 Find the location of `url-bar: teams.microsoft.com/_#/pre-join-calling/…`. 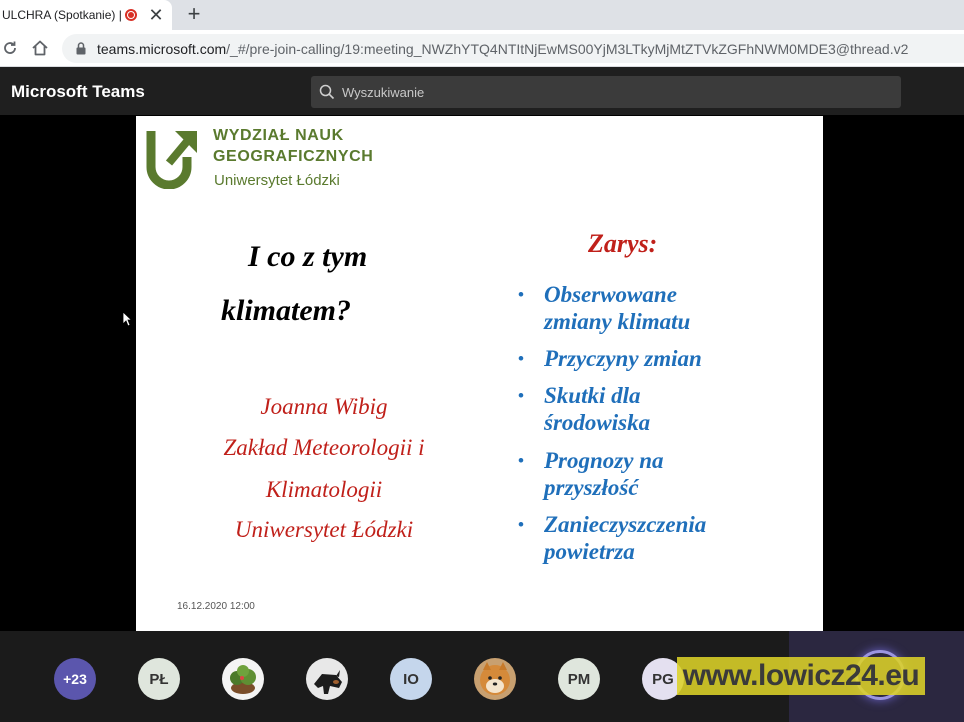

url-bar: teams.microsoft.com/_#/pre-join-calling/… is located at coordinates (513, 48).